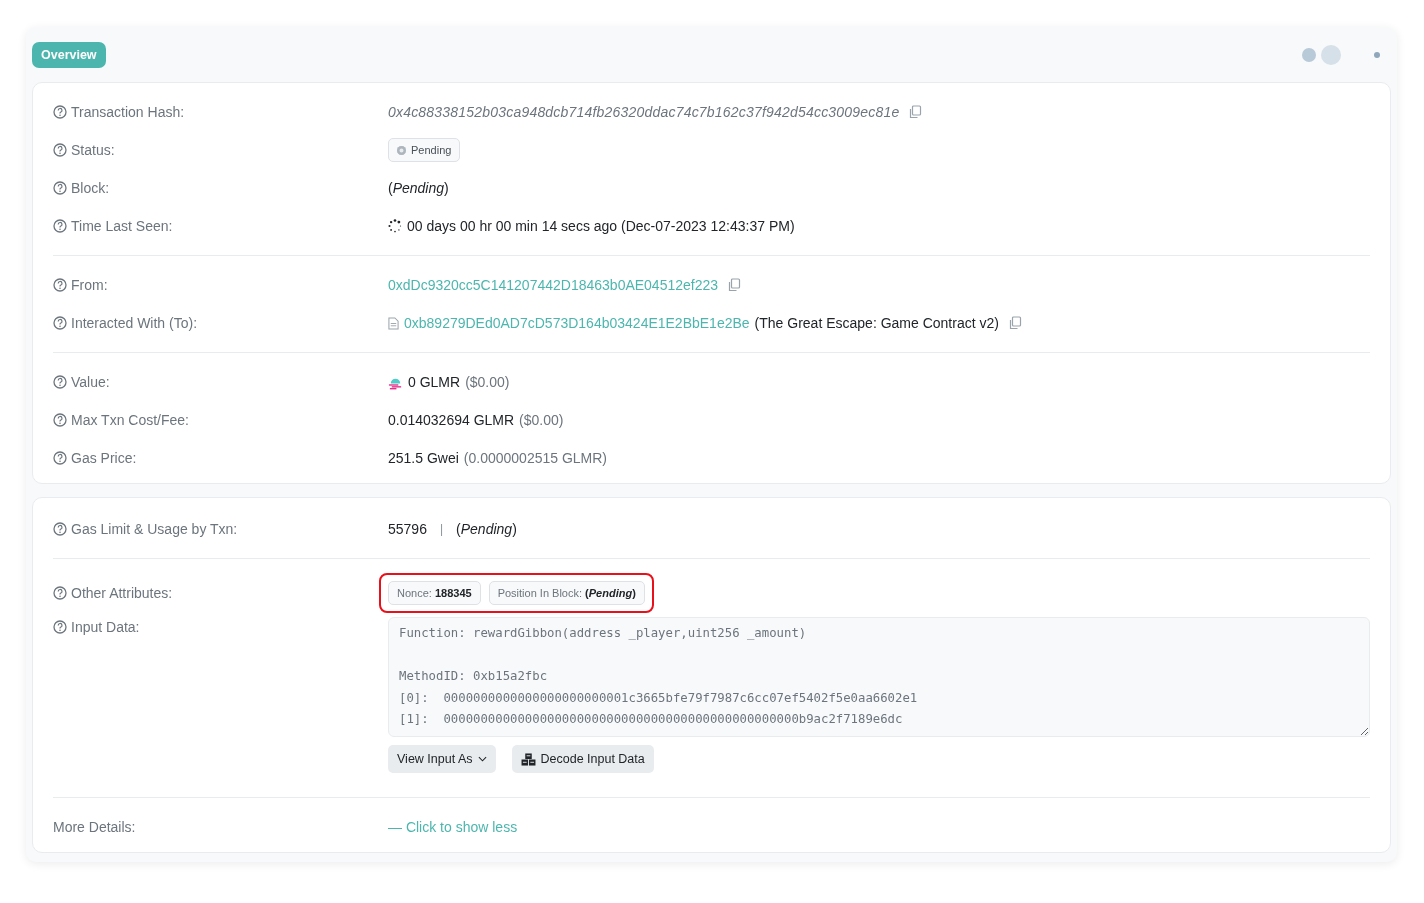 This screenshot has width=1424, height=903. I want to click on gas-usage: (Pending), so click(486, 529).